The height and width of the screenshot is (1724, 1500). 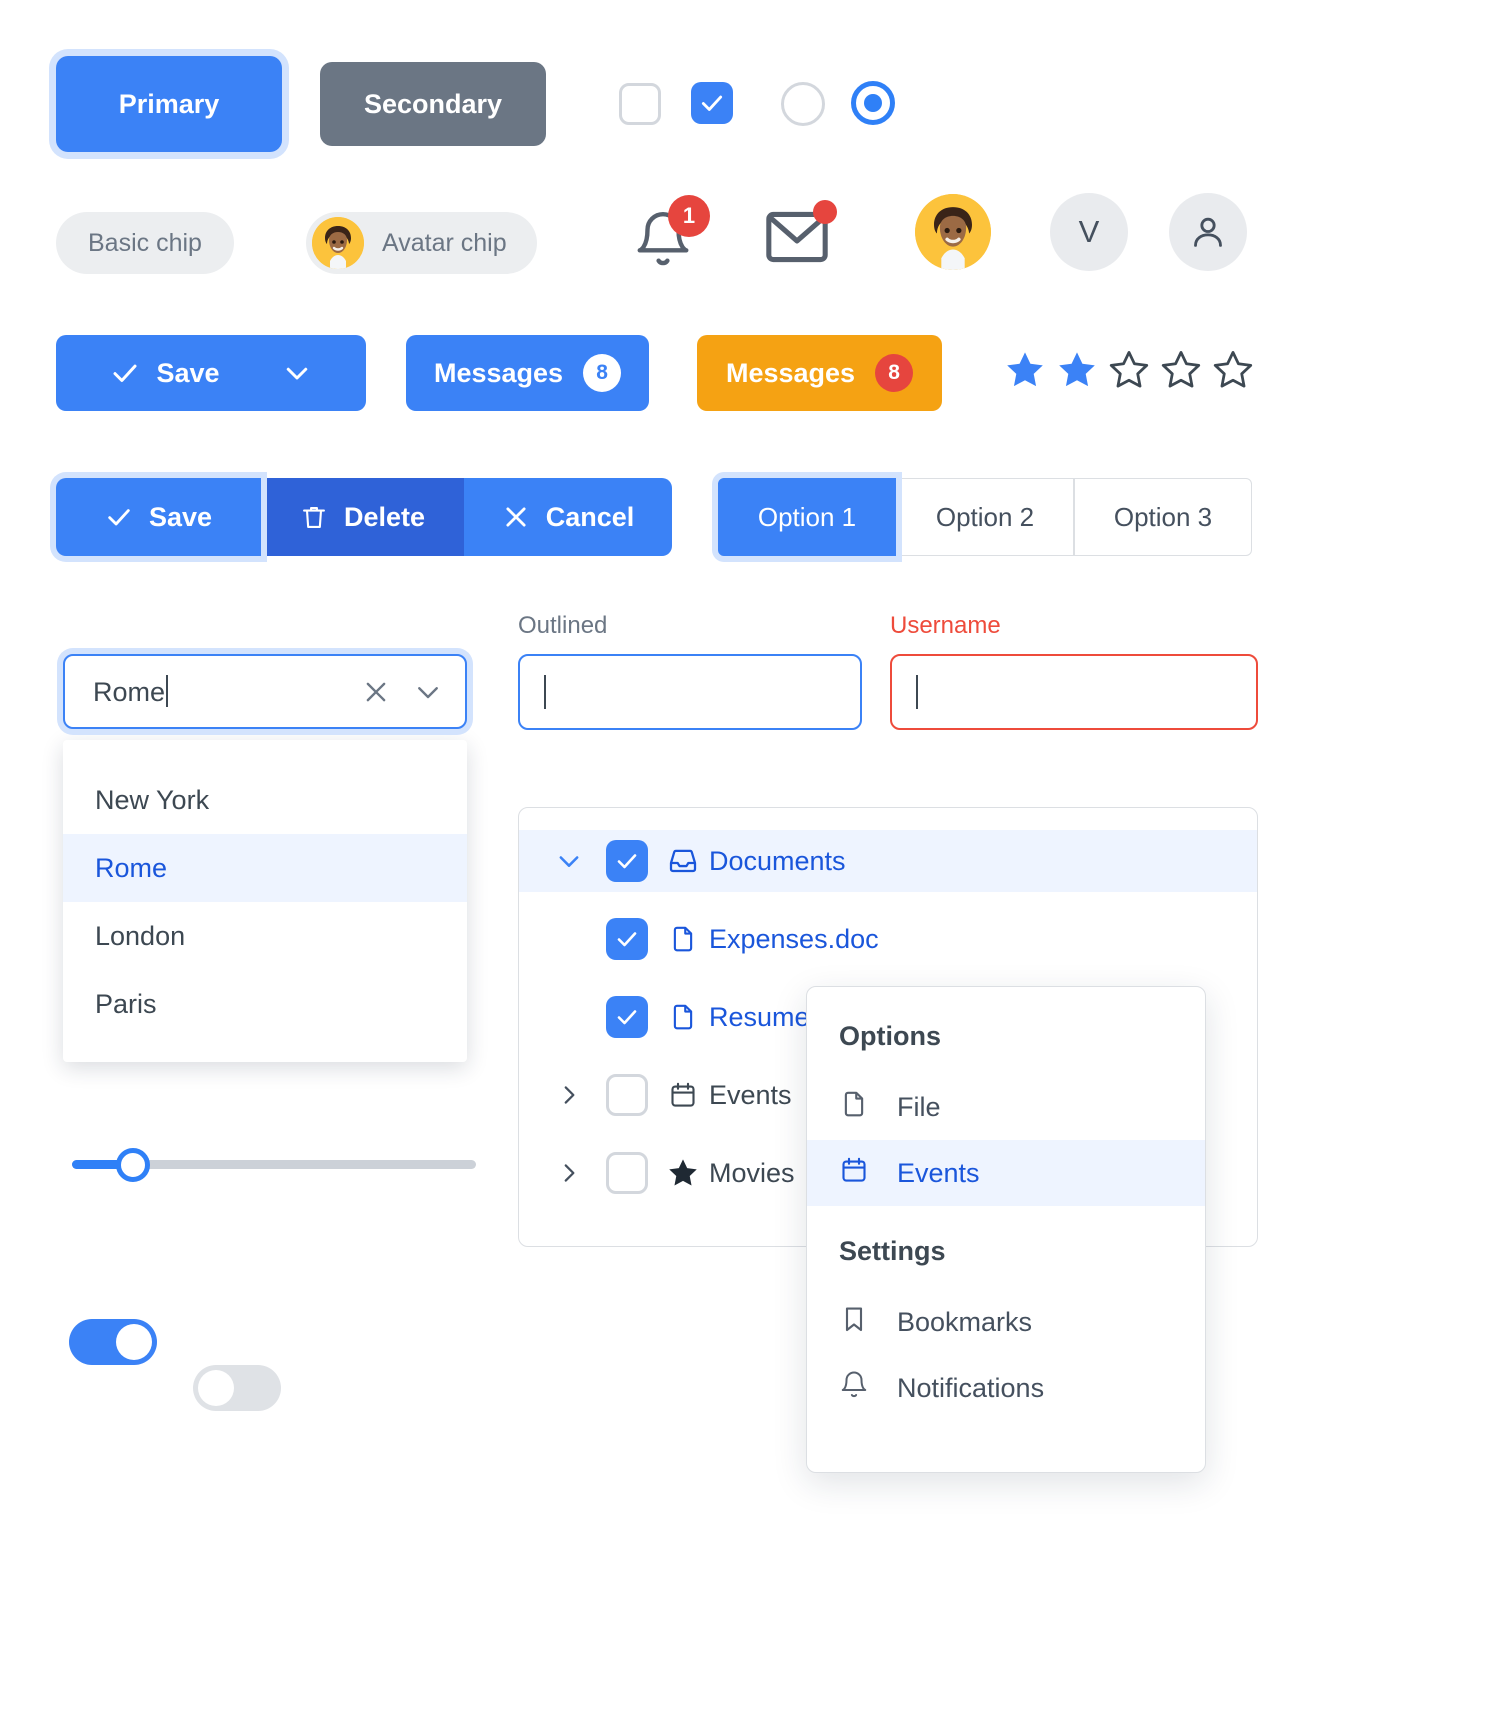 What do you see at coordinates (1074, 692) in the screenshot?
I see `username-field-input` at bounding box center [1074, 692].